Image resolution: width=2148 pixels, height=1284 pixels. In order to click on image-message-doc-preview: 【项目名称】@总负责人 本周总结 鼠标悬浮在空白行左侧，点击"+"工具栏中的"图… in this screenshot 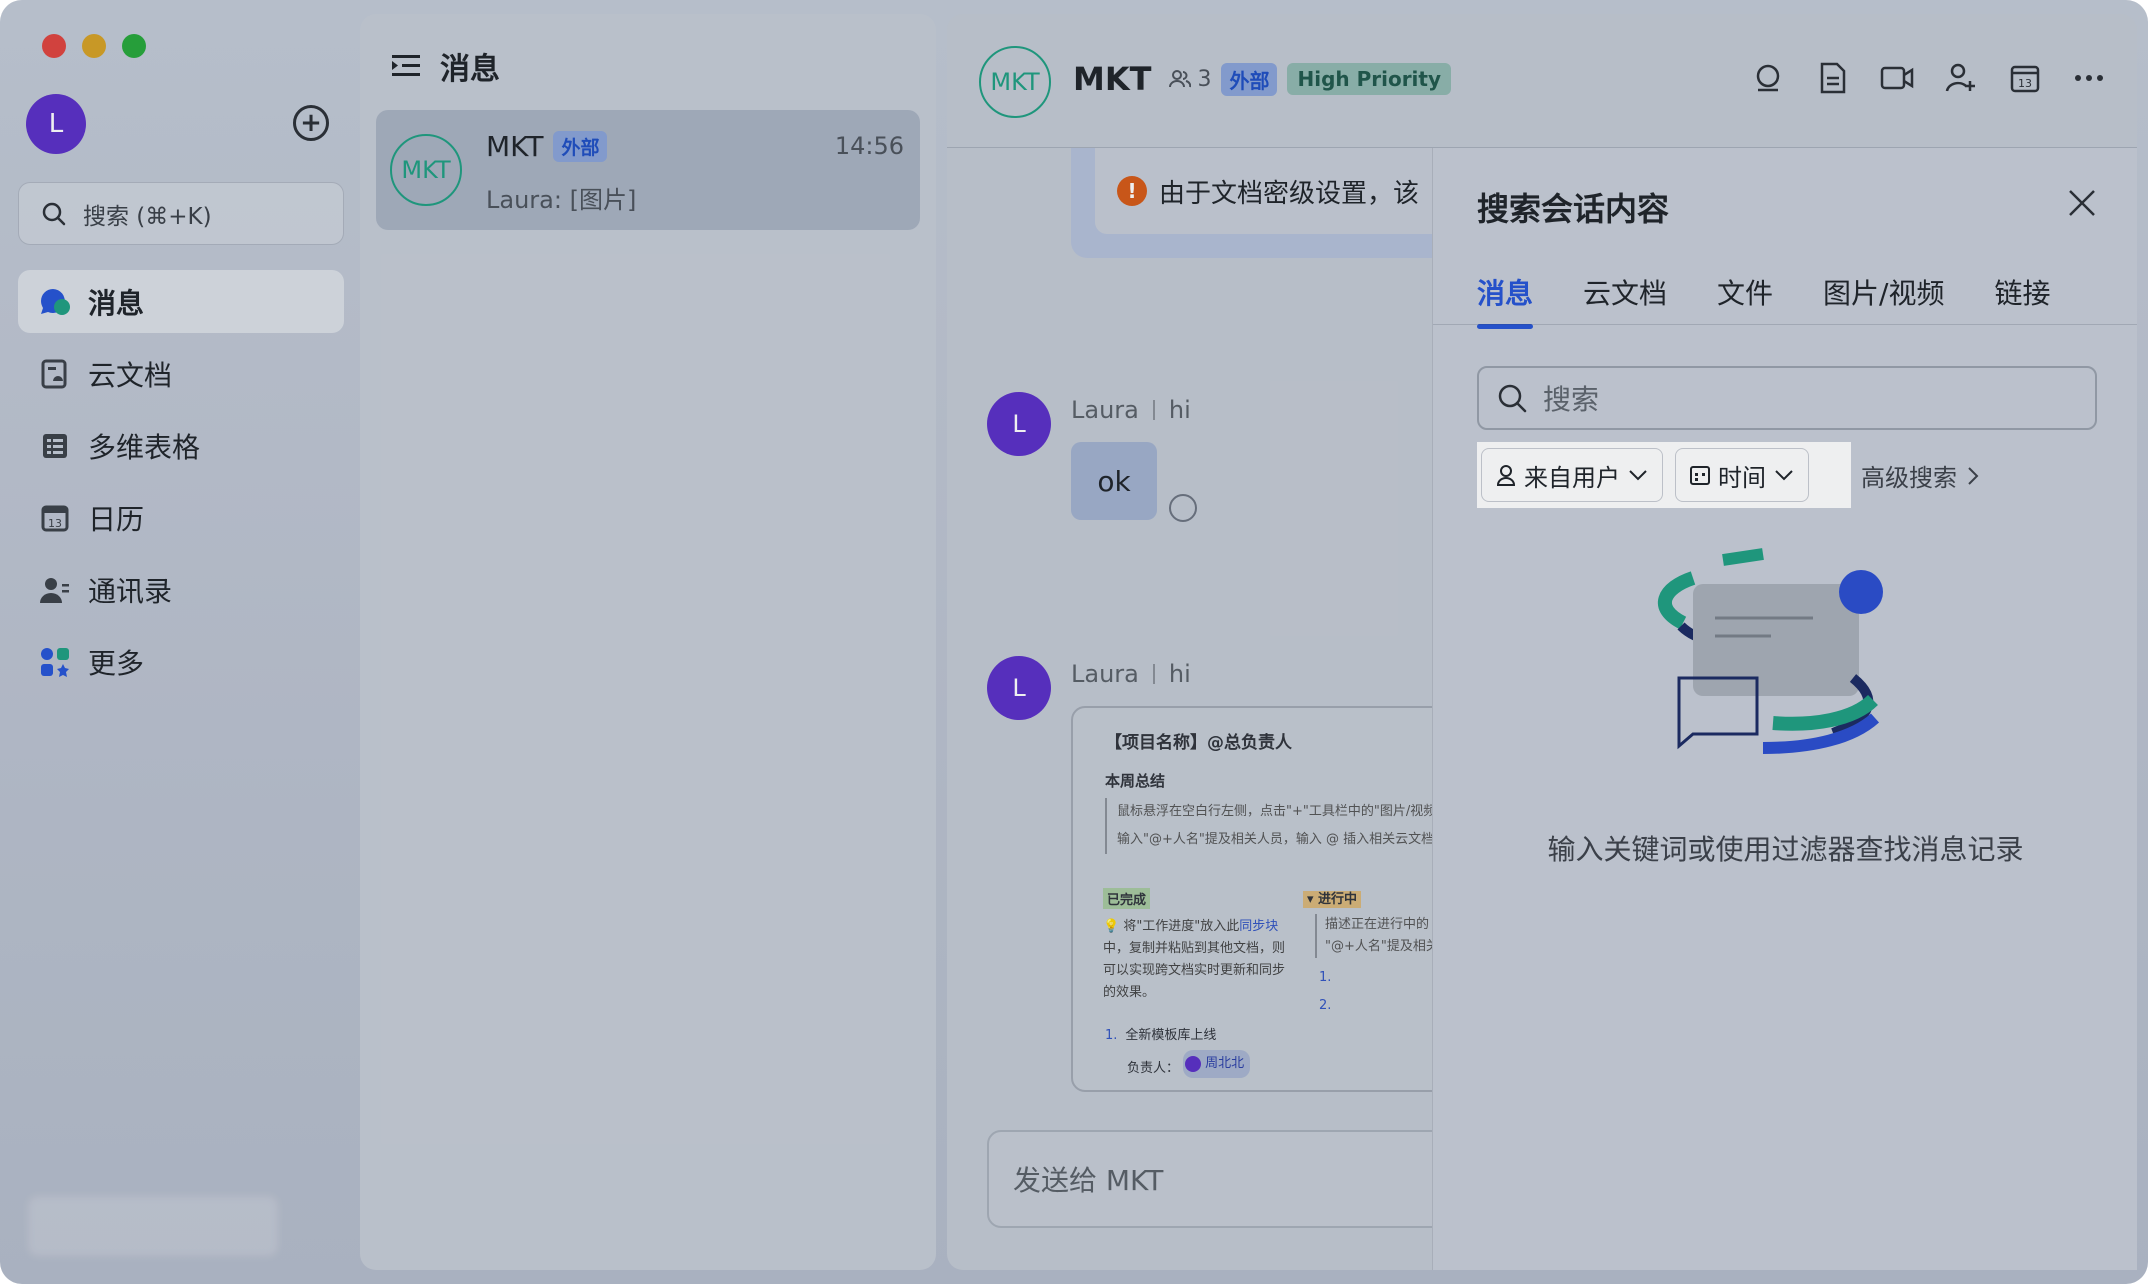, I will do `click(1281, 899)`.